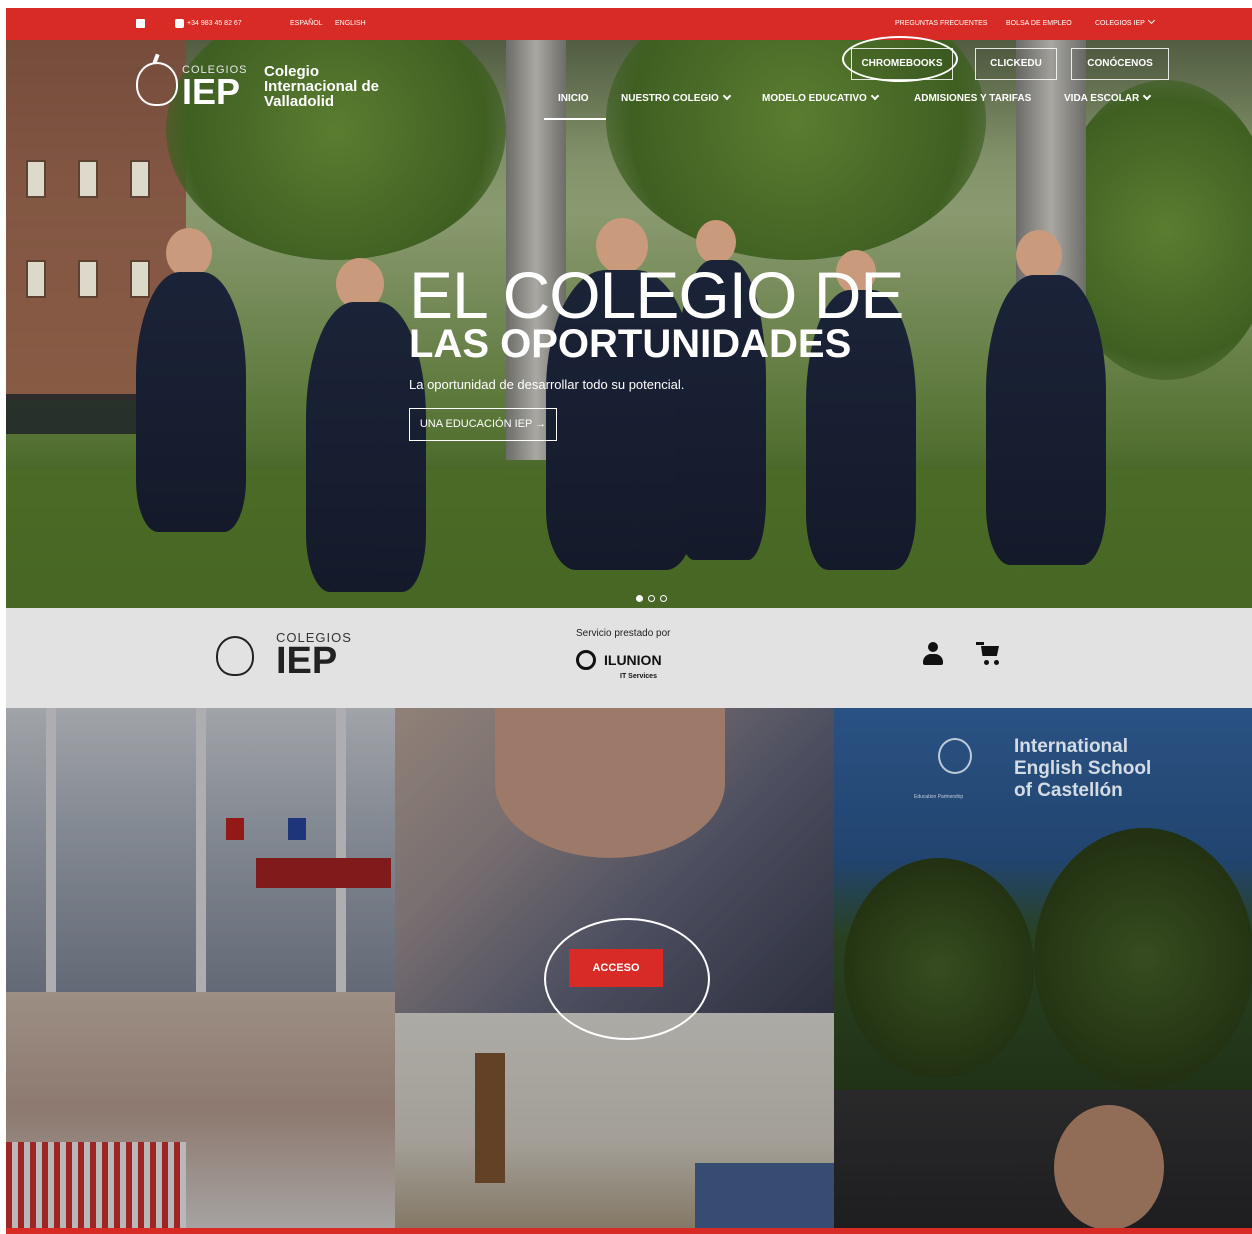  What do you see at coordinates (573, 98) in the screenshot?
I see `nav-inicio: INICIO` at bounding box center [573, 98].